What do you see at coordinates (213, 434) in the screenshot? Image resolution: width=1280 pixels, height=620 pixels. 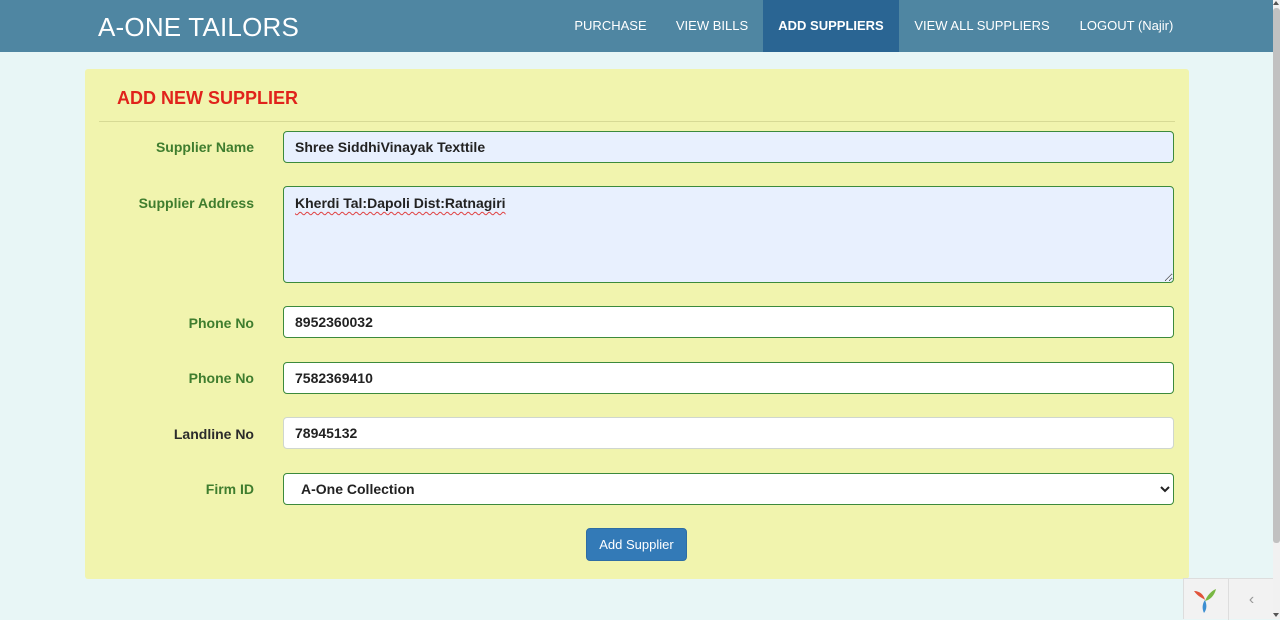 I see `landline-no-label: Landline No` at bounding box center [213, 434].